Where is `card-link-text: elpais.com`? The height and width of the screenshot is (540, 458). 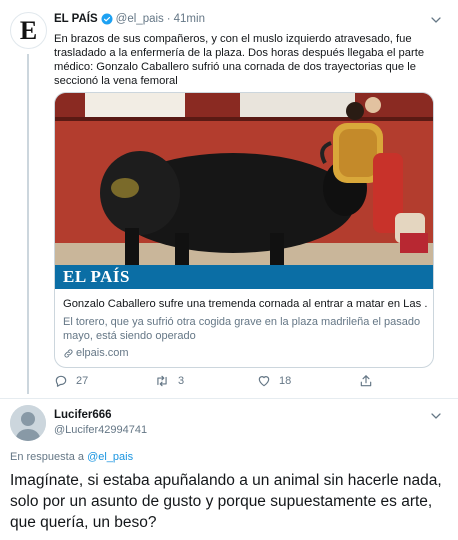
card-link-text: elpais.com is located at coordinates (102, 353).